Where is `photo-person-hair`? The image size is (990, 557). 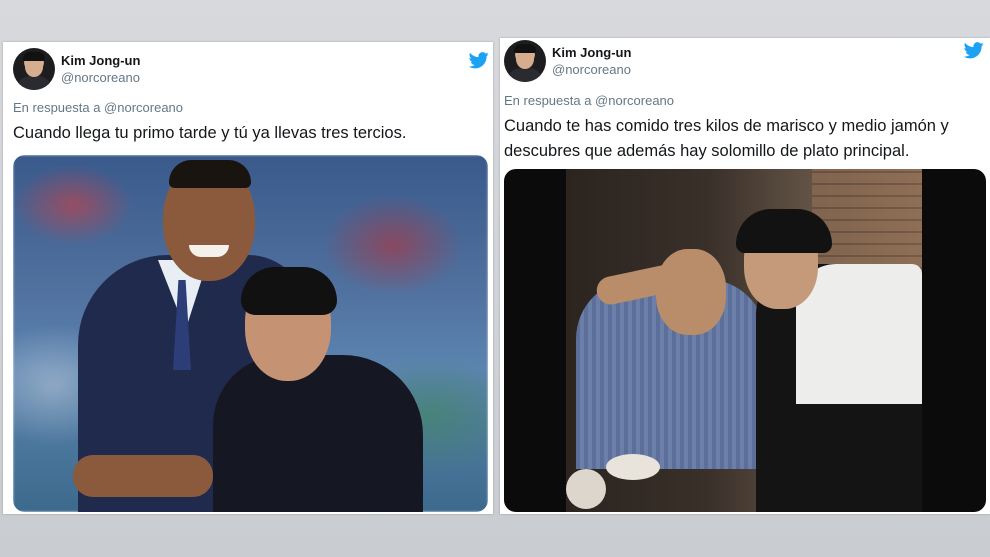 photo-person-hair is located at coordinates (210, 174).